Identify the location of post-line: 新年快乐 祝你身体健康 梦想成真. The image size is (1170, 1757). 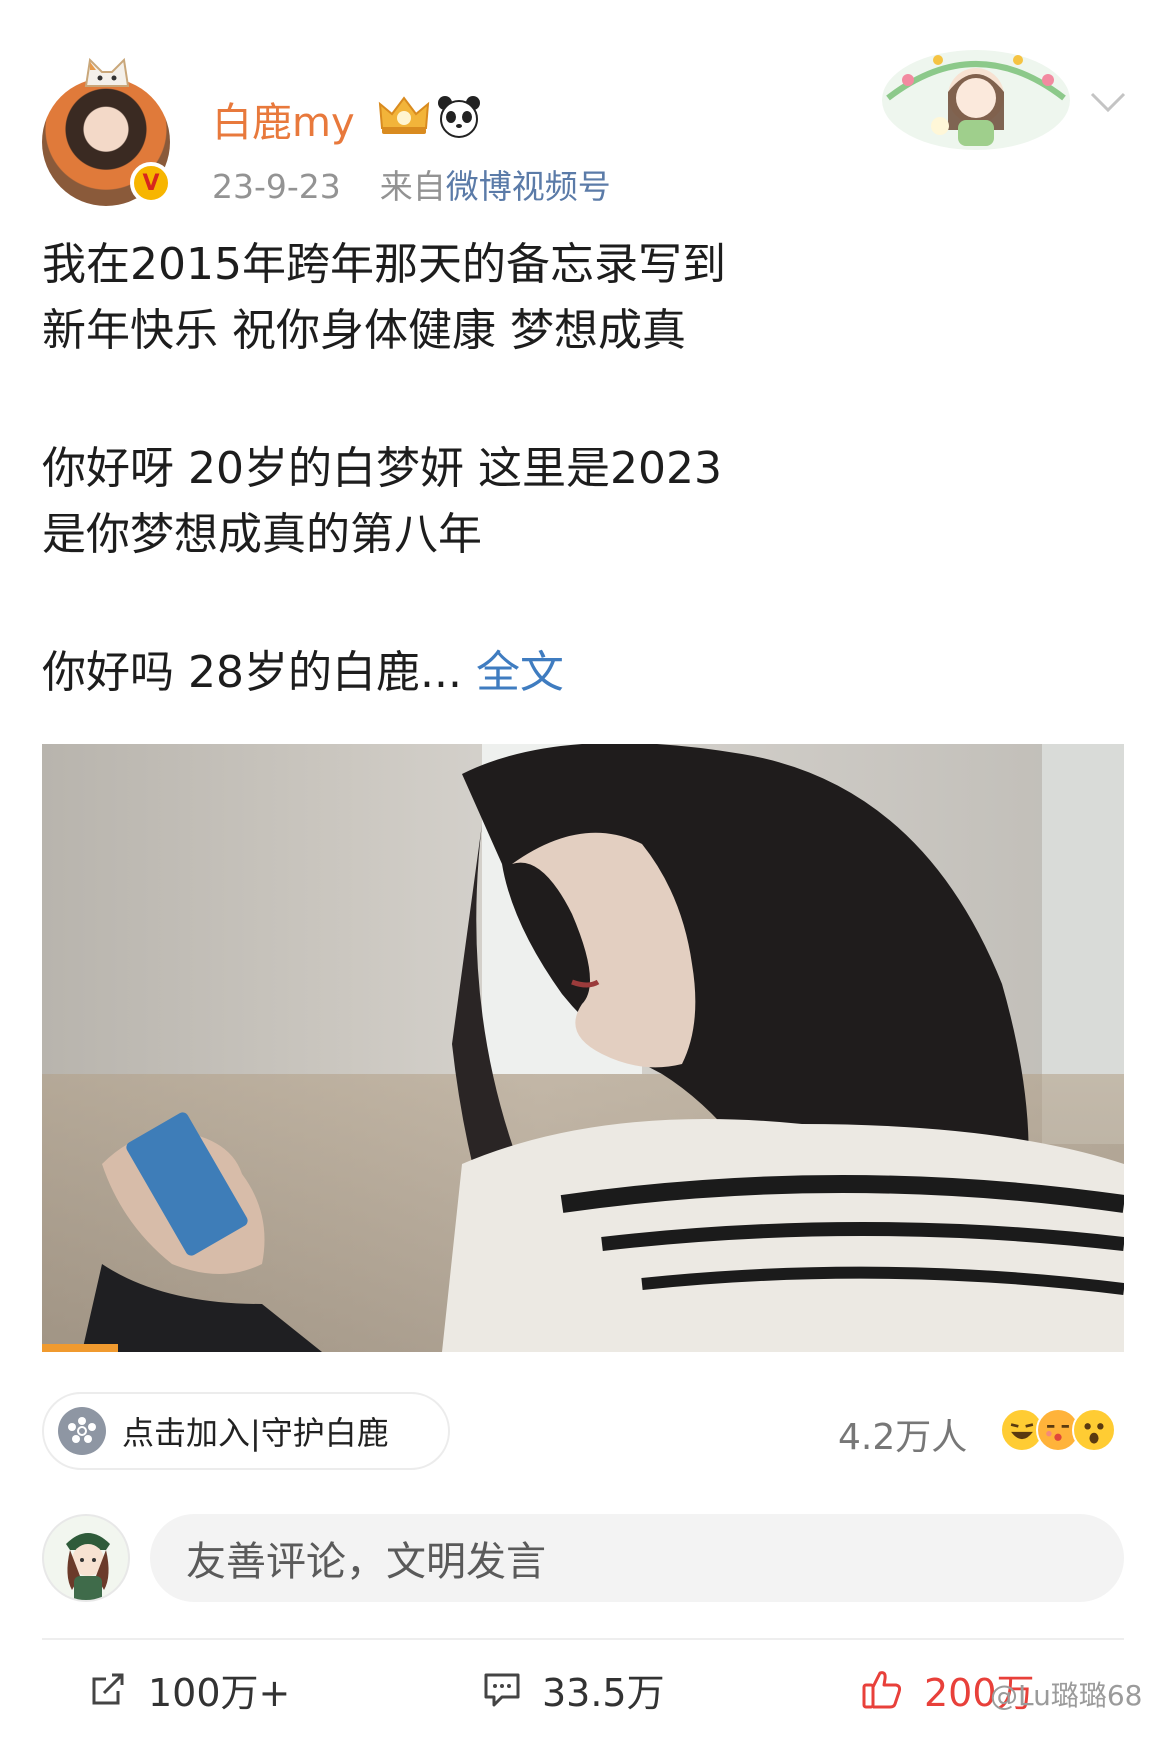
(364, 330).